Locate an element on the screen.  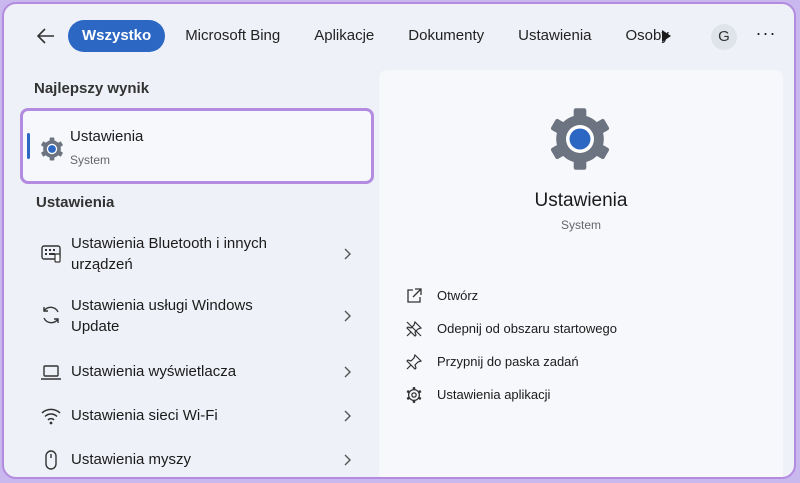
open-external-icon is located at coordinates (414, 295).